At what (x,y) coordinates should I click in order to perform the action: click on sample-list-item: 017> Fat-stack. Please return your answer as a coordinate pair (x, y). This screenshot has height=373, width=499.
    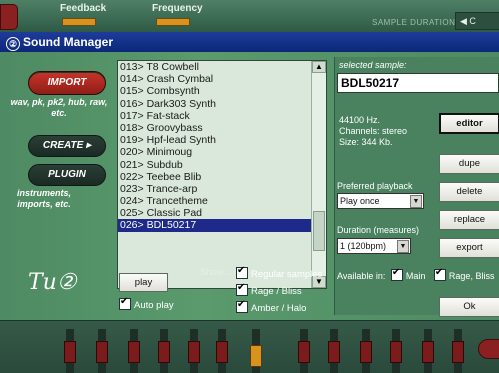
    Looking at the image, I should click on (222, 116).